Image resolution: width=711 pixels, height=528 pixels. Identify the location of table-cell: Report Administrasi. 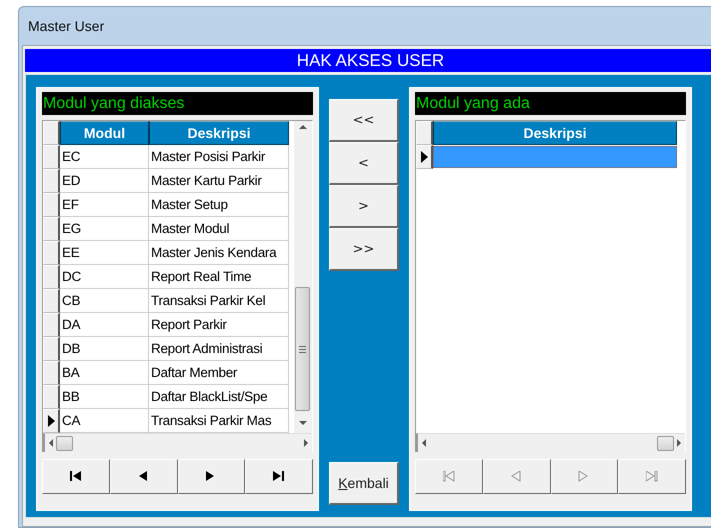
(219, 349).